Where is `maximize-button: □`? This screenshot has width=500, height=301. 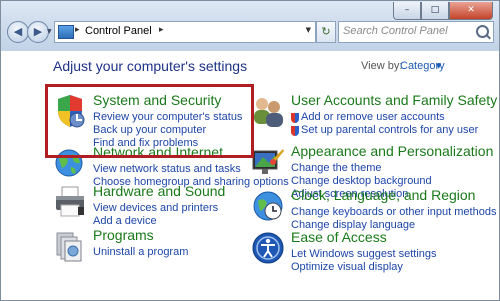
maximize-button: □ is located at coordinates (435, 11).